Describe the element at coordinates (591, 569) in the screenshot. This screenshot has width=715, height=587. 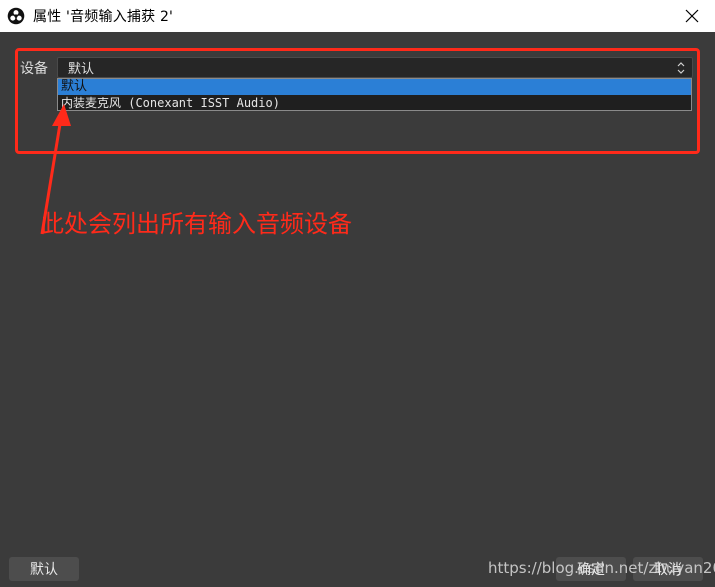
I see `ok-button: 确定` at that location.